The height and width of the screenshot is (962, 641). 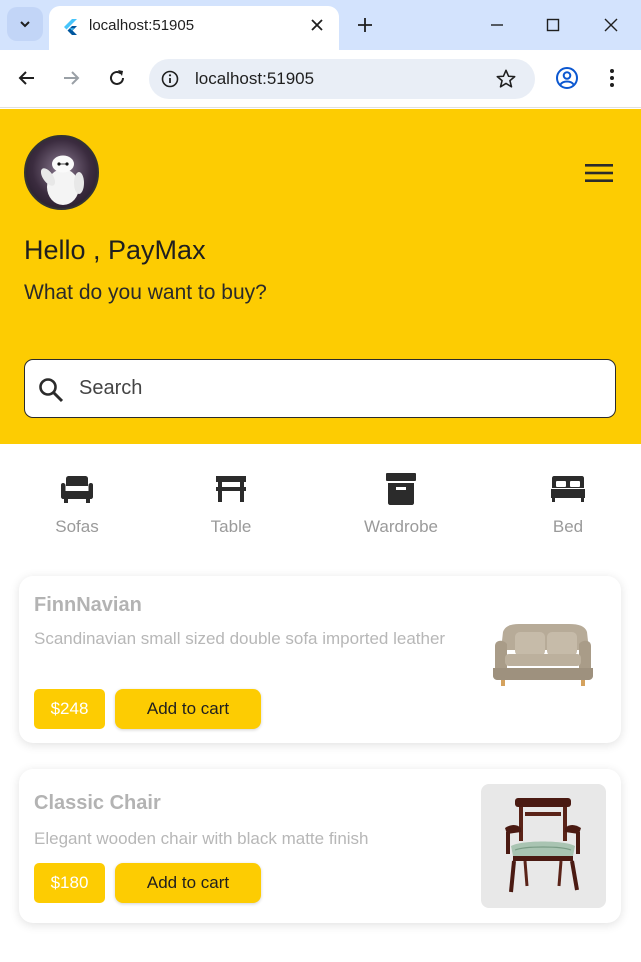 I want to click on tab-close-button, so click(x=317, y=25).